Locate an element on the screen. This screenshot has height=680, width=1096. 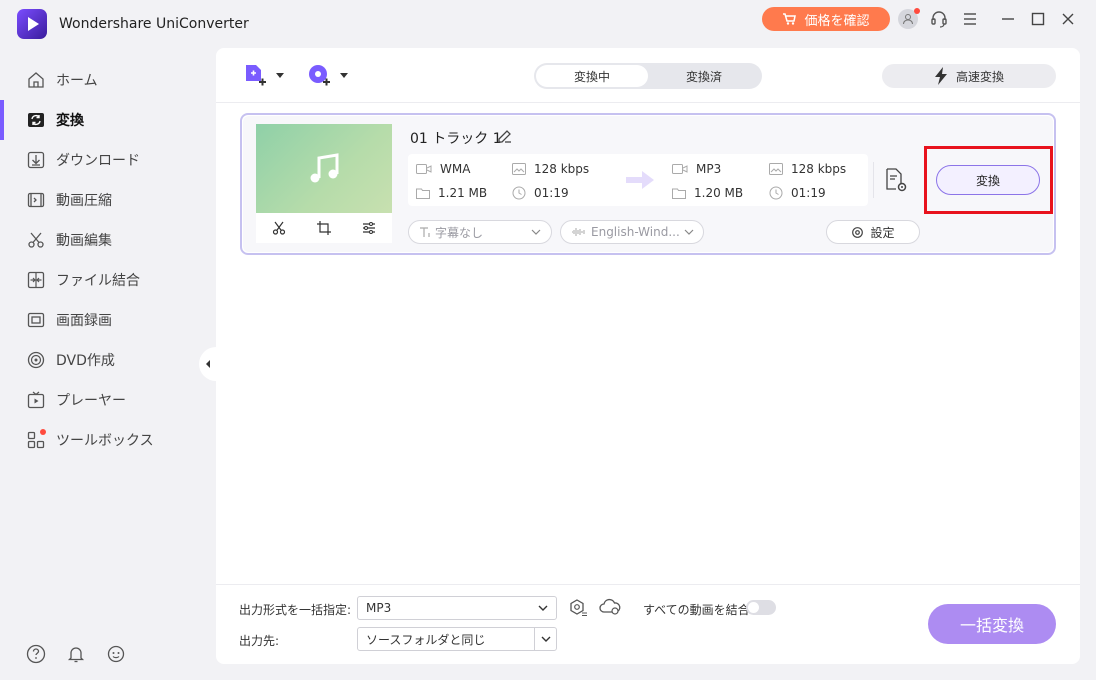
subtitle-select: 字幕なし is located at coordinates (480, 232).